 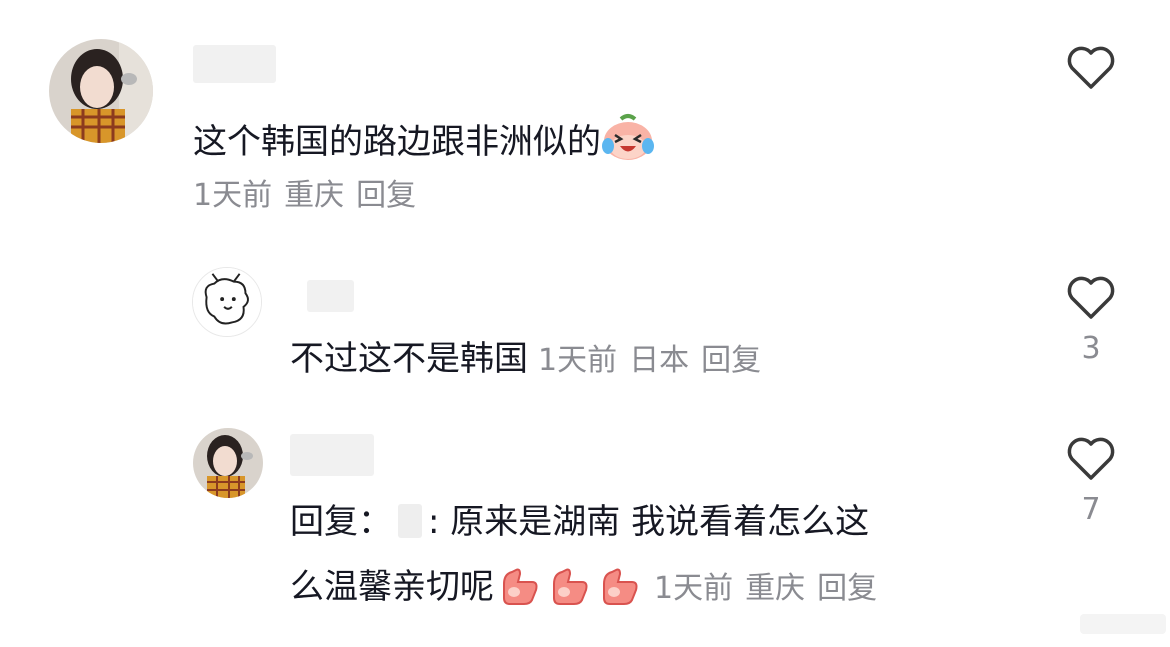 I want to click on like-button: 7, so click(x=1091, y=481).